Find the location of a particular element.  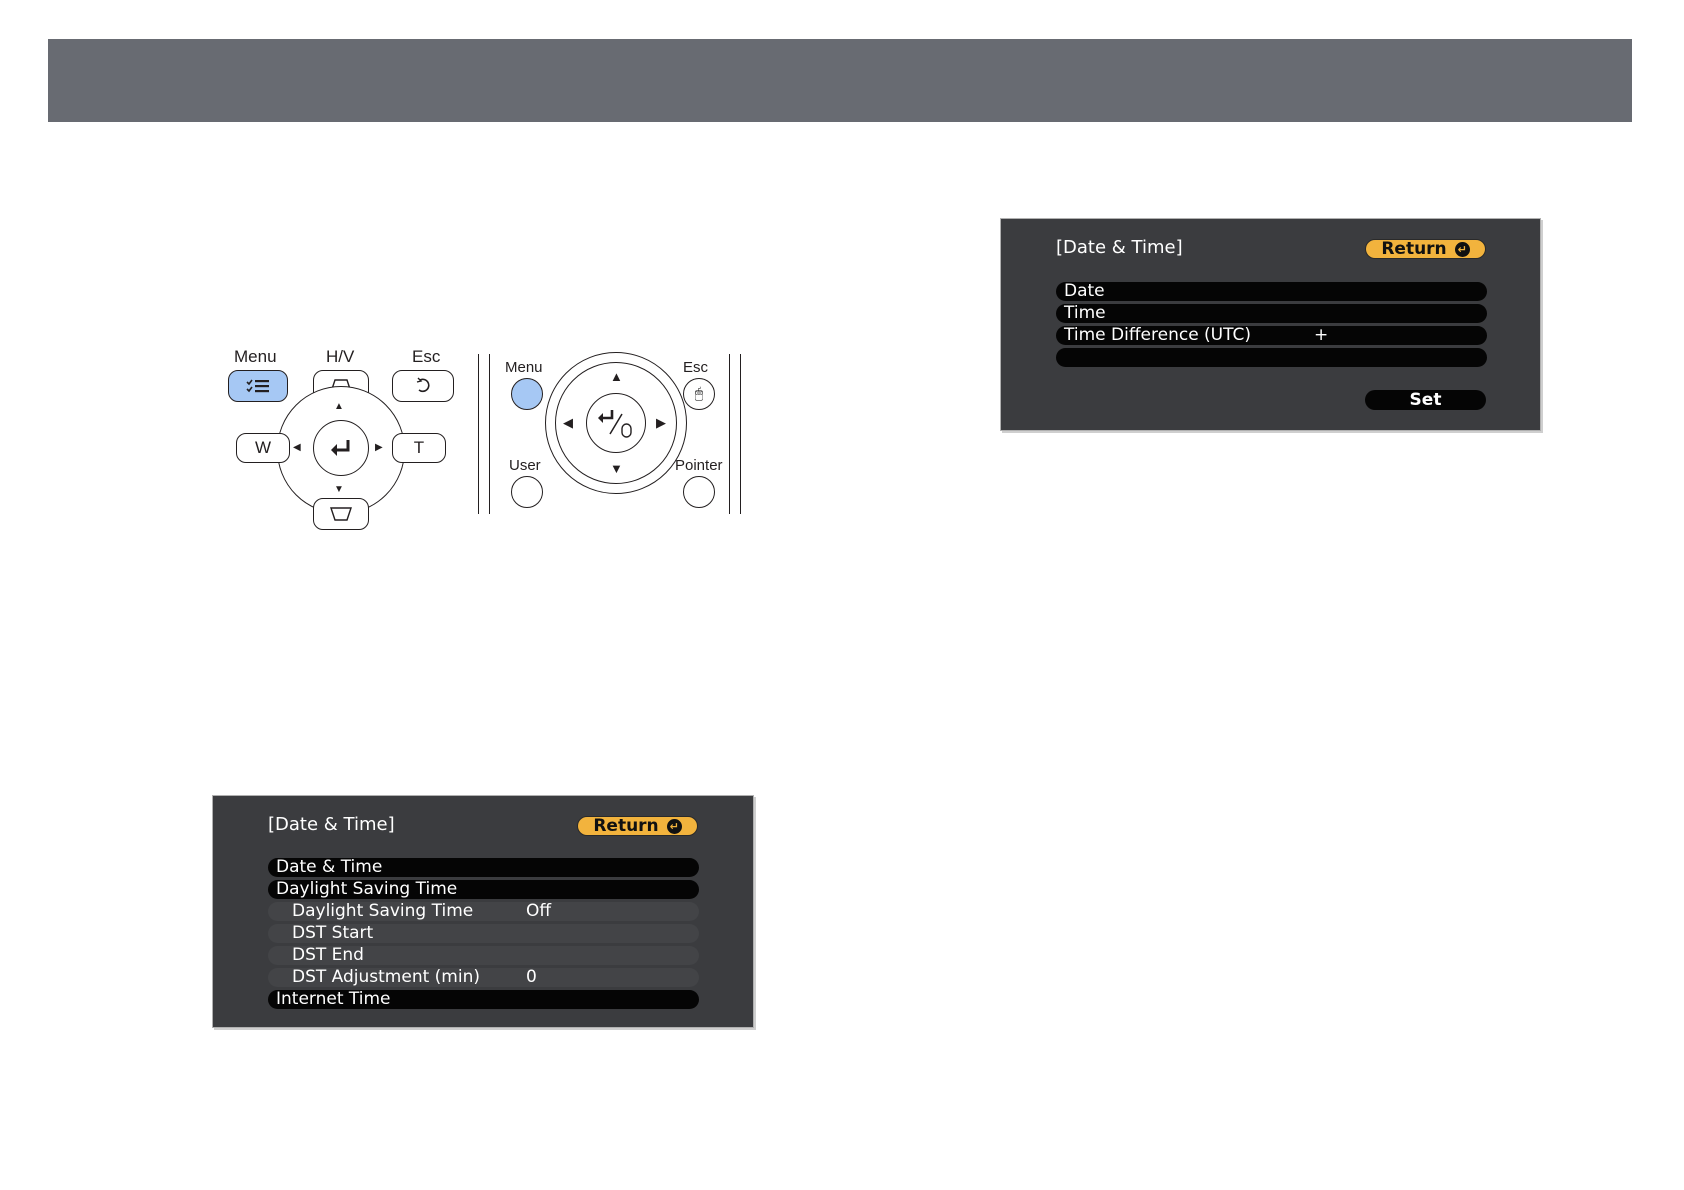

esc-button is located at coordinates (423, 386).